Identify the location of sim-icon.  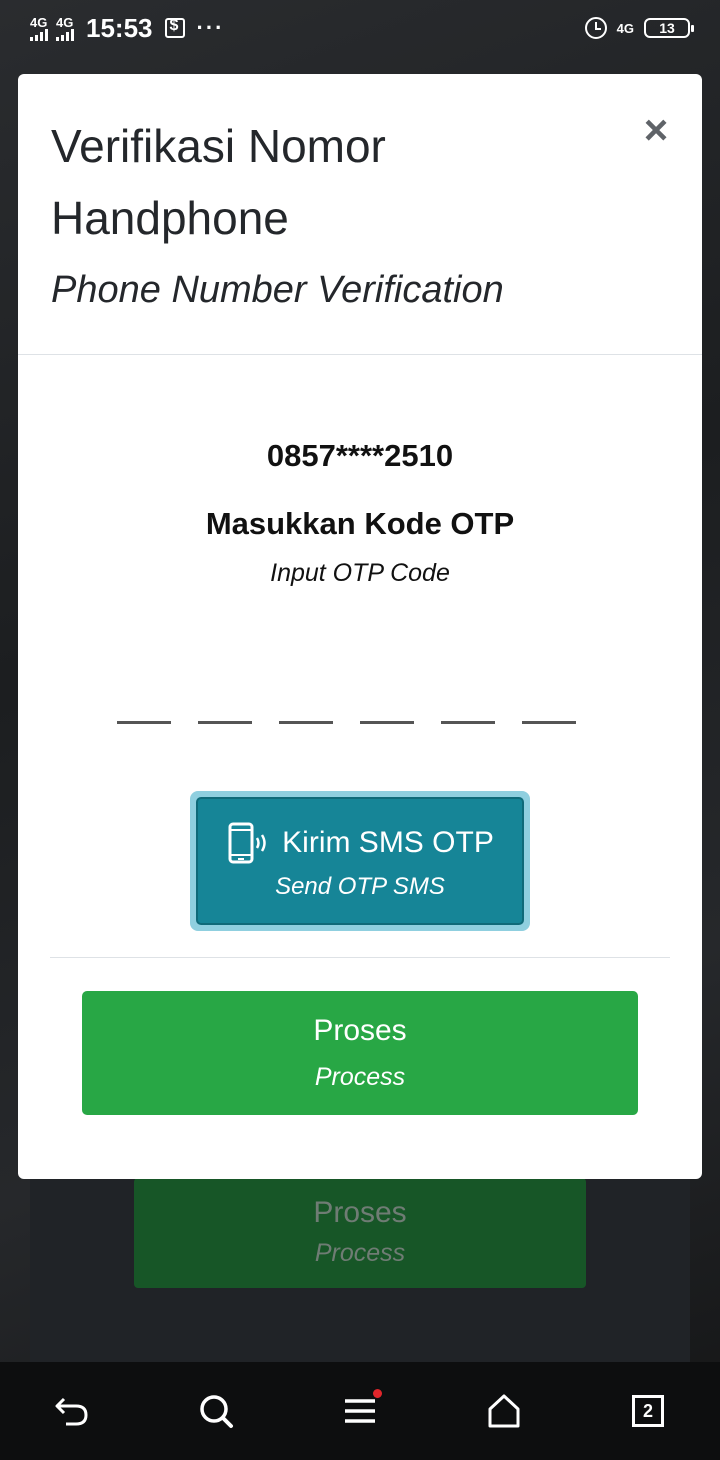
(174, 27).